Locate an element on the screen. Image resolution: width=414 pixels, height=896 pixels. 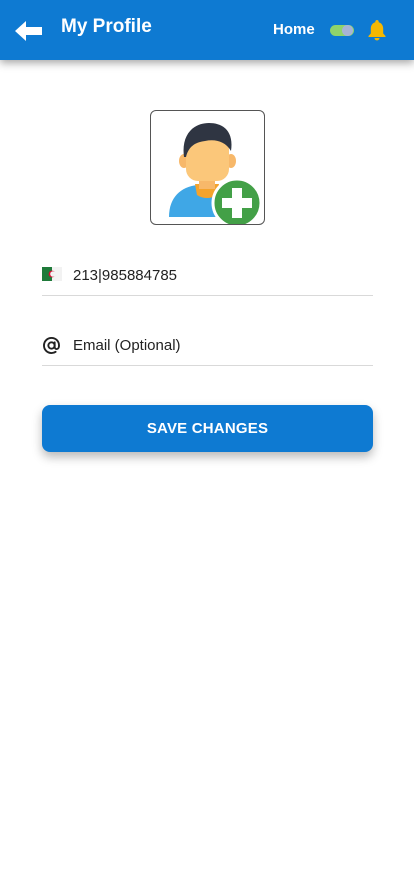
save-changes-button: SAVE CHANGES is located at coordinates (207, 428).